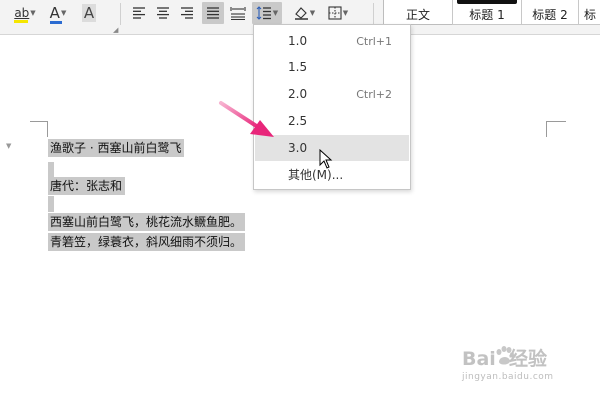 The width and height of the screenshot is (600, 400). I want to click on align-left-icon, so click(139, 13).